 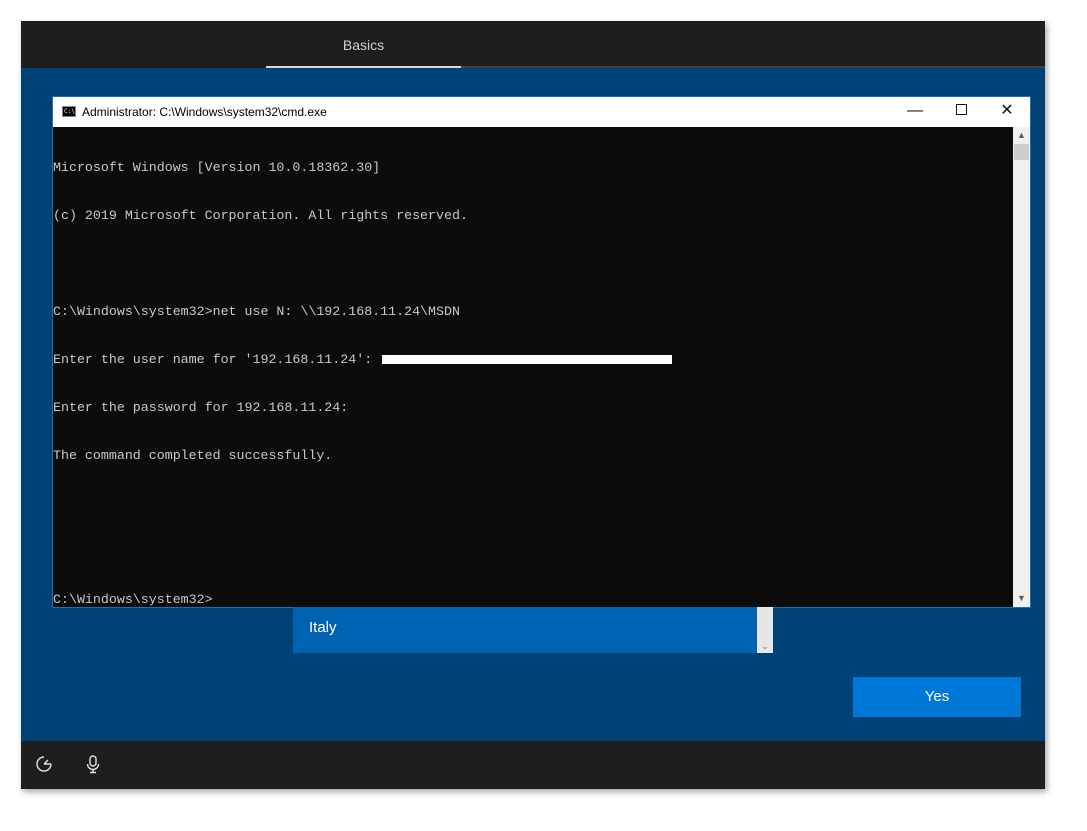 I want to click on minimize-button: —, so click(x=915, y=112).